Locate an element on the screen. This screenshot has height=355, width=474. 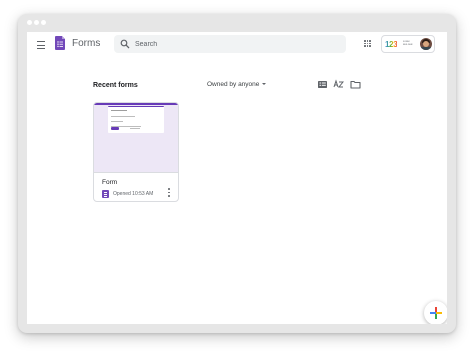
google-forms-logo-icon is located at coordinates (60, 43).